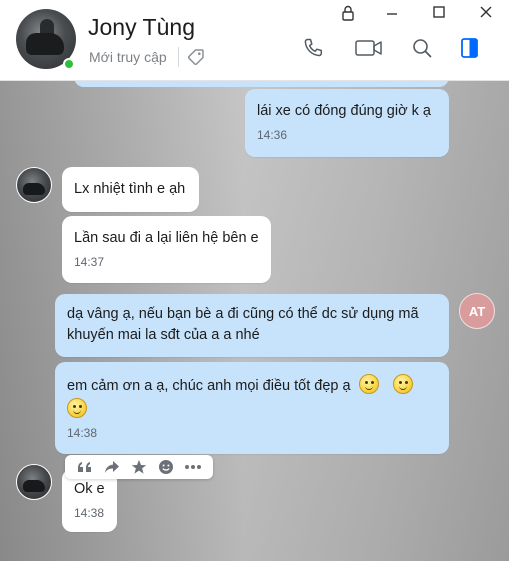 This screenshot has height=561, width=509. I want to click on online-status-dot, so click(69, 64).